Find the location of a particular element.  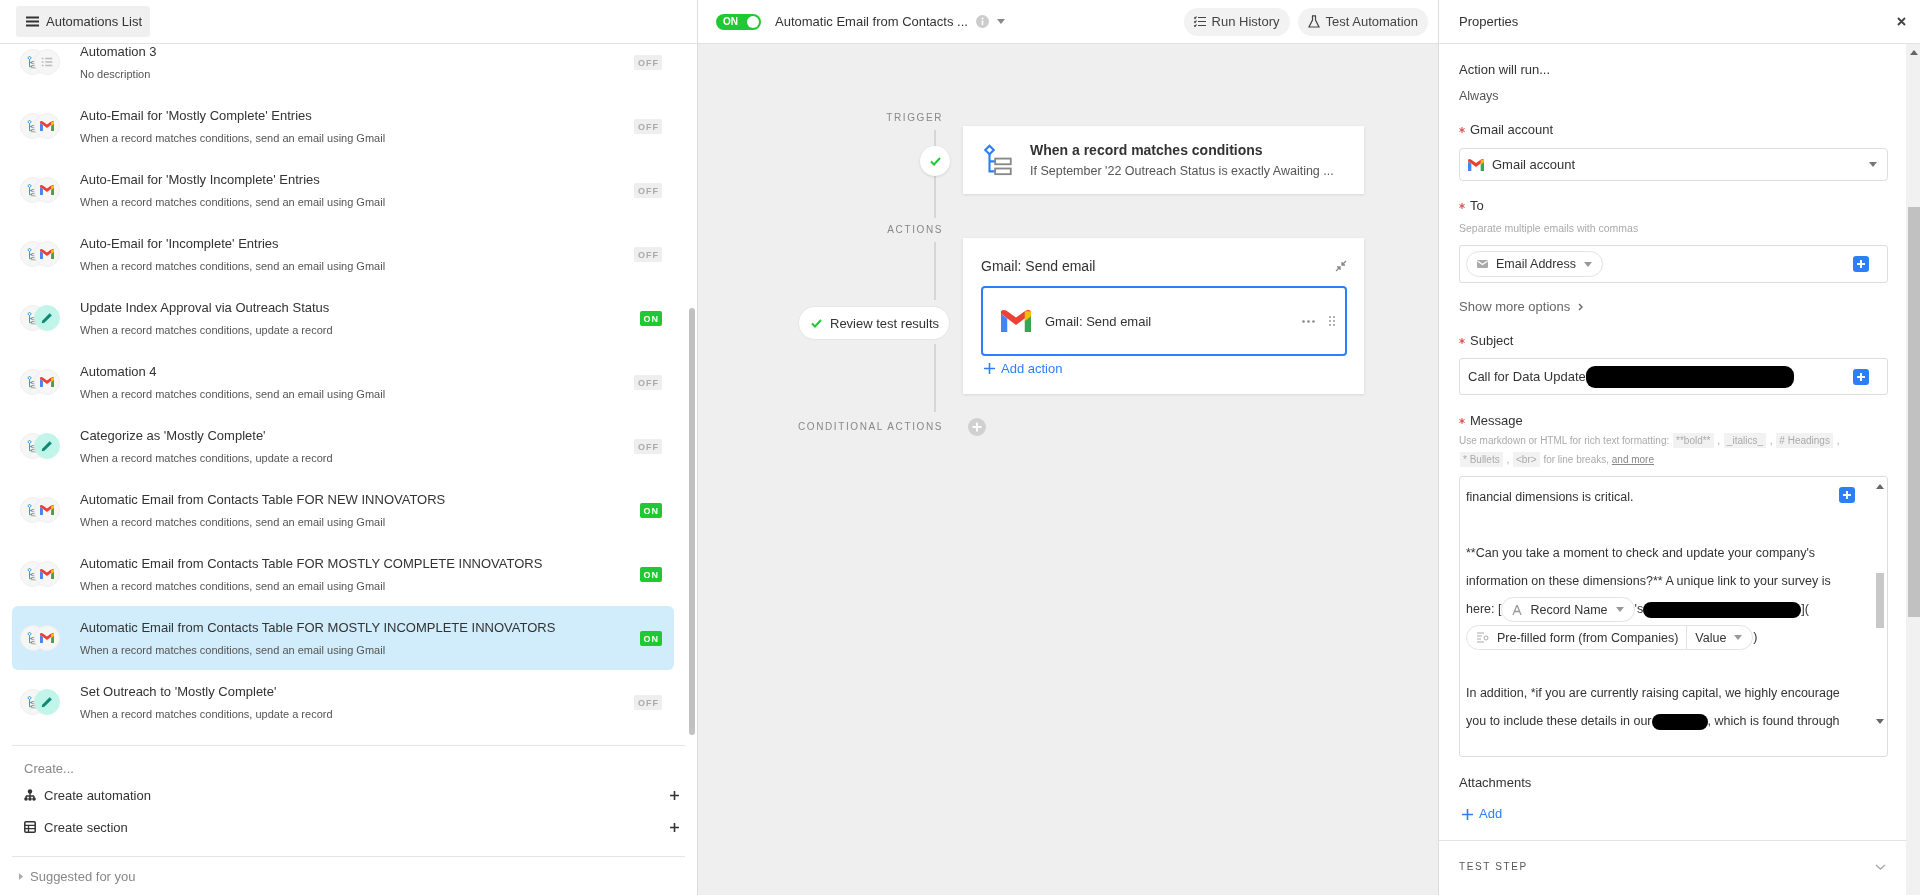

message-text: ) is located at coordinates (1755, 637).